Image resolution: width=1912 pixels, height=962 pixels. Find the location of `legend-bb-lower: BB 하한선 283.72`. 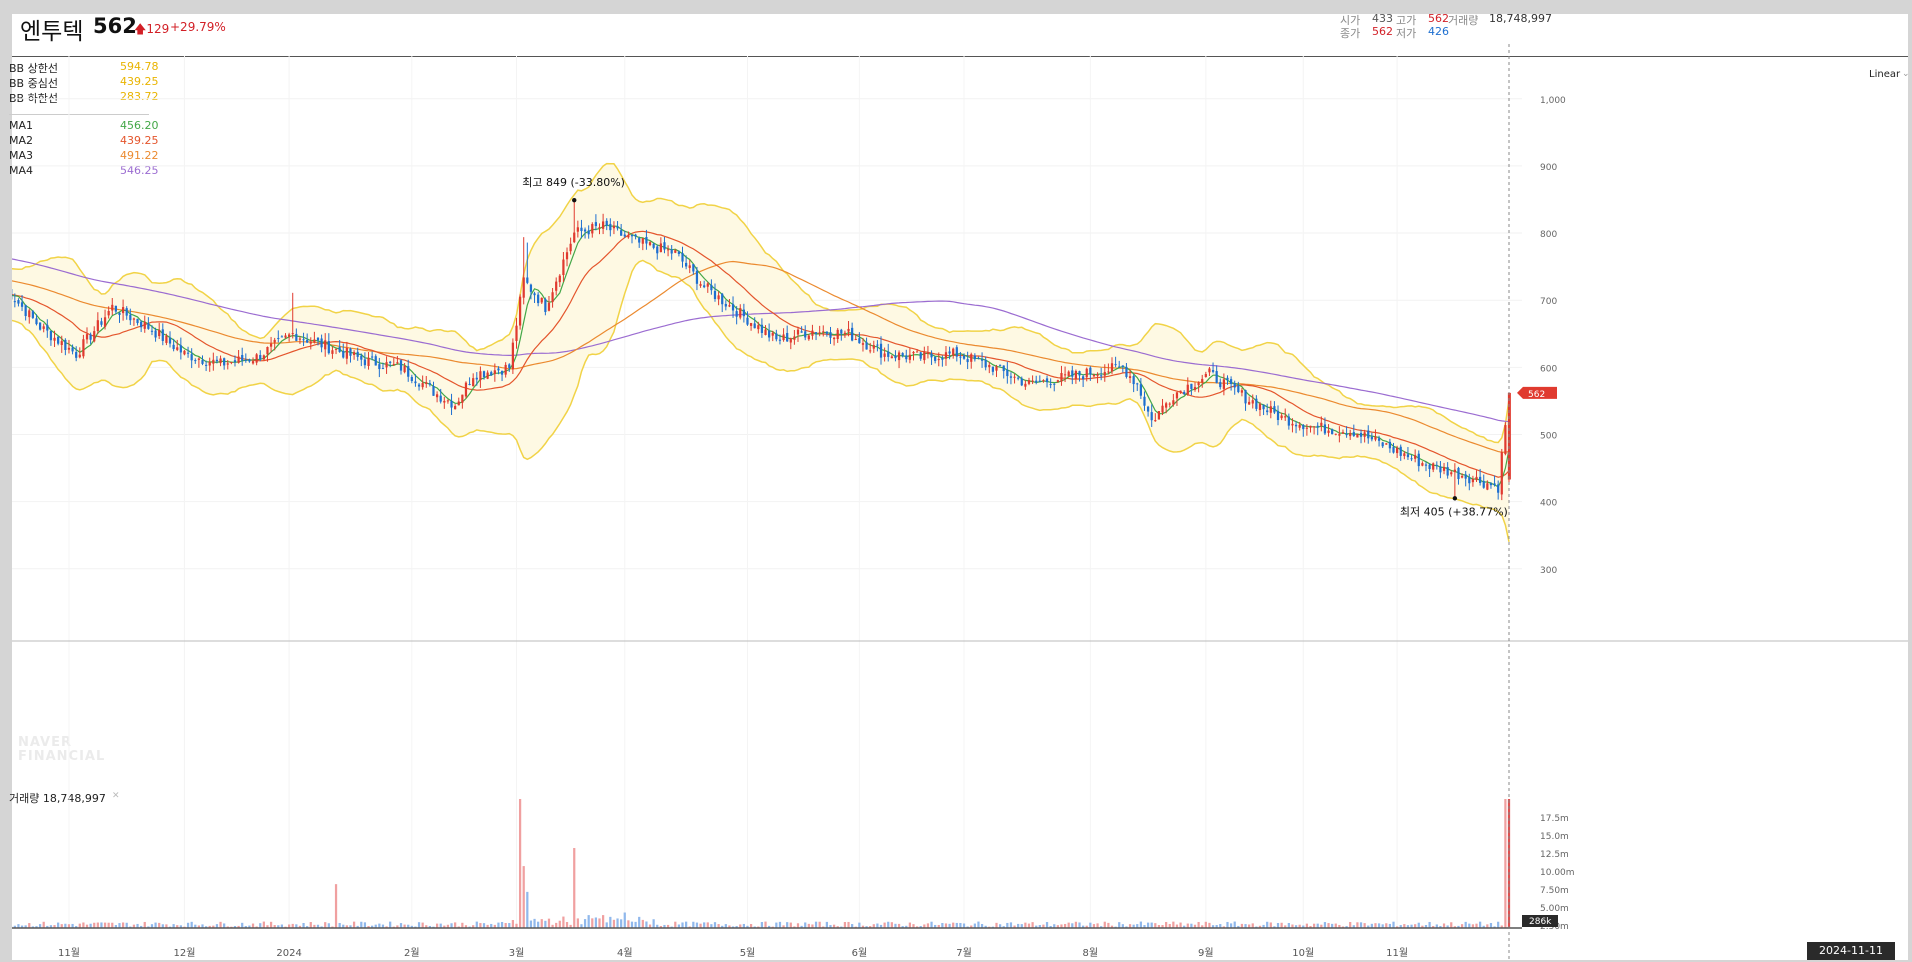

legend-bb-lower: BB 하한선 283.72 is located at coordinates (84, 97).